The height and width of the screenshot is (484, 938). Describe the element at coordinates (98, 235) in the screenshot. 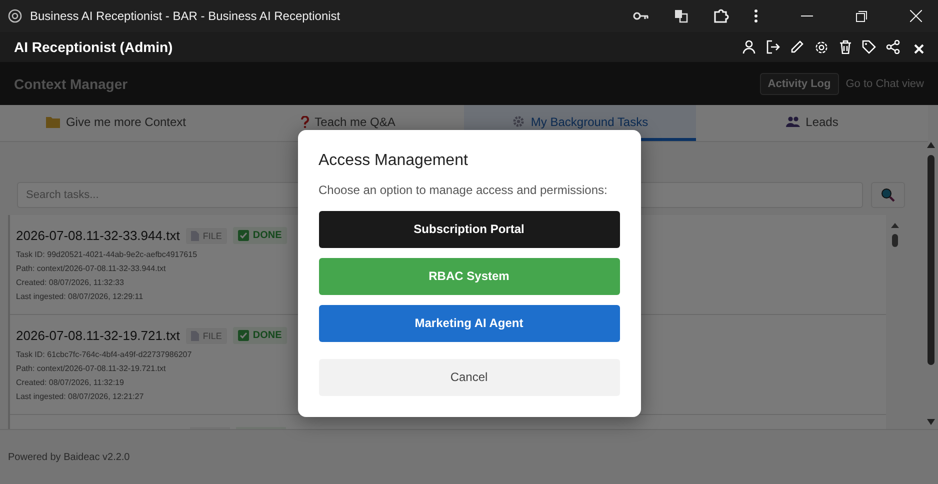

I see `task-name: 2026-07-08.11-32-33.944.txt` at that location.